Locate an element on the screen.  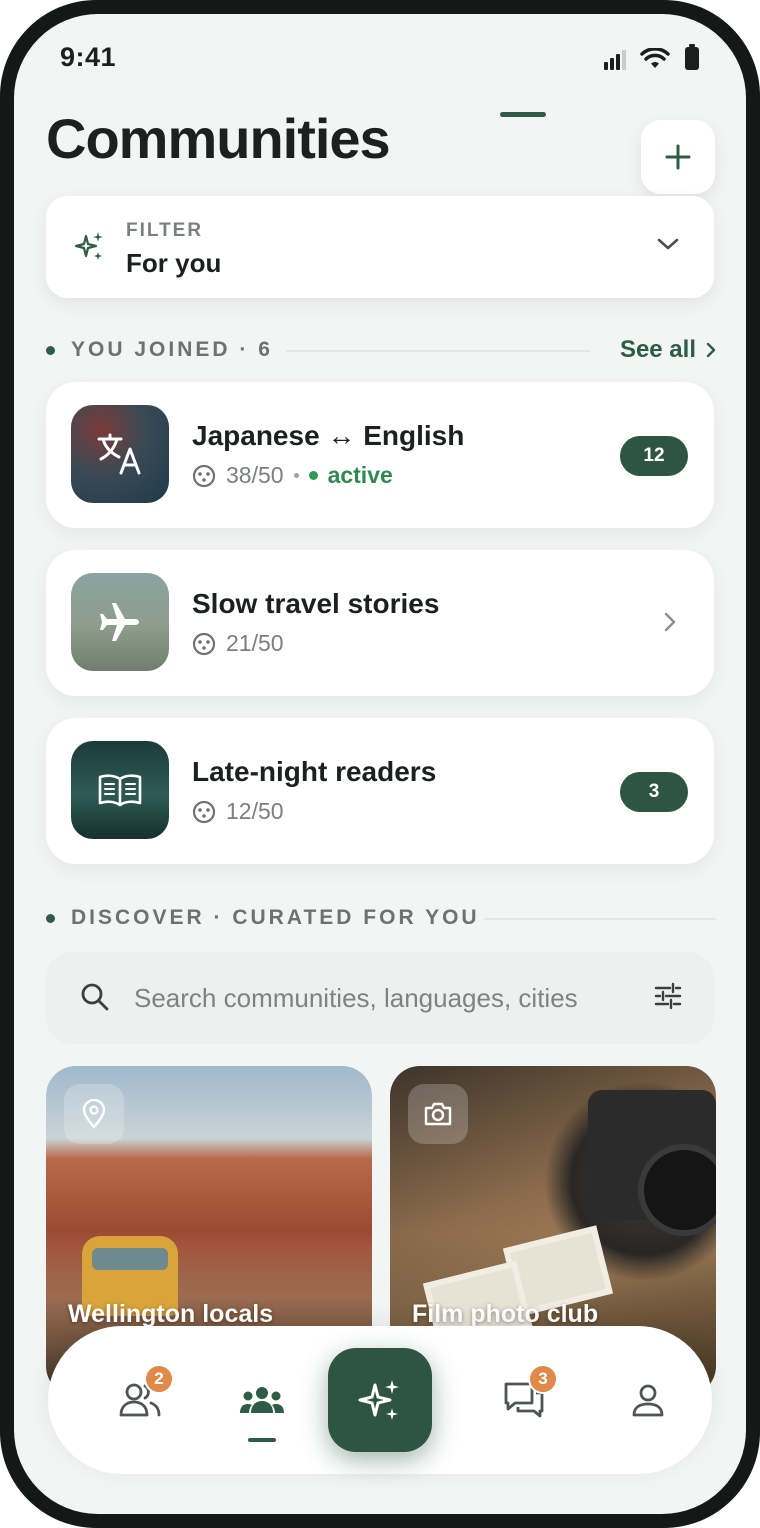
airplane-icon is located at coordinates (119, 622).